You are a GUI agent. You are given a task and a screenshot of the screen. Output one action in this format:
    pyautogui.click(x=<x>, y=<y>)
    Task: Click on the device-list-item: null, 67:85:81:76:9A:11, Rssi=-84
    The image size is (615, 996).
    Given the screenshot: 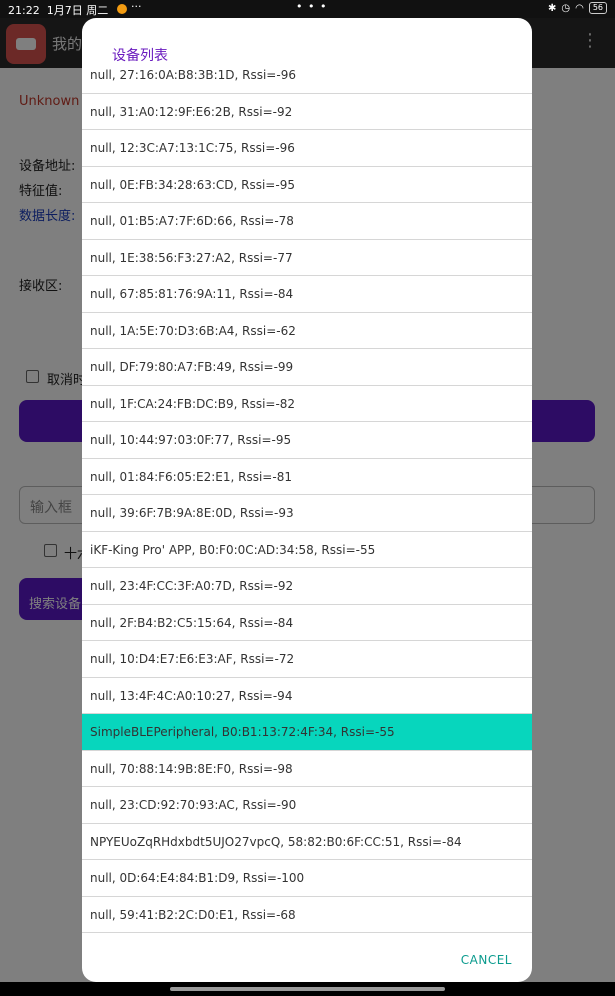 What is the action you would take?
    pyautogui.click(x=307, y=294)
    